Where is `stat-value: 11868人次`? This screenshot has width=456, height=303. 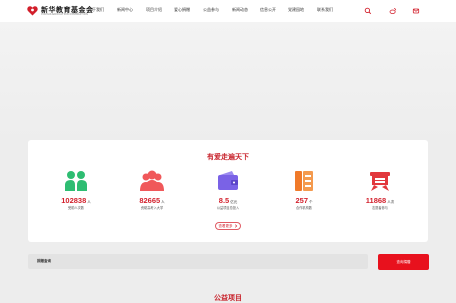
stat-value: 11868人次 is located at coordinates (380, 200).